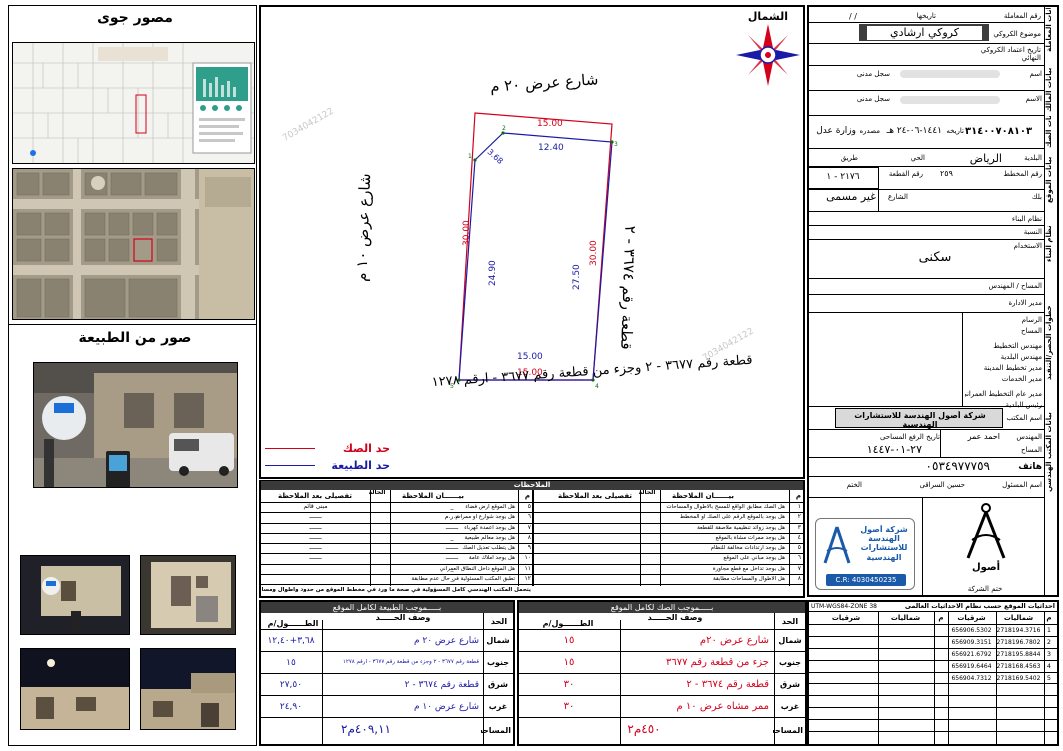  What do you see at coordinates (1030, 467) in the screenshot?
I see `phone-label: هاتف` at bounding box center [1030, 467].